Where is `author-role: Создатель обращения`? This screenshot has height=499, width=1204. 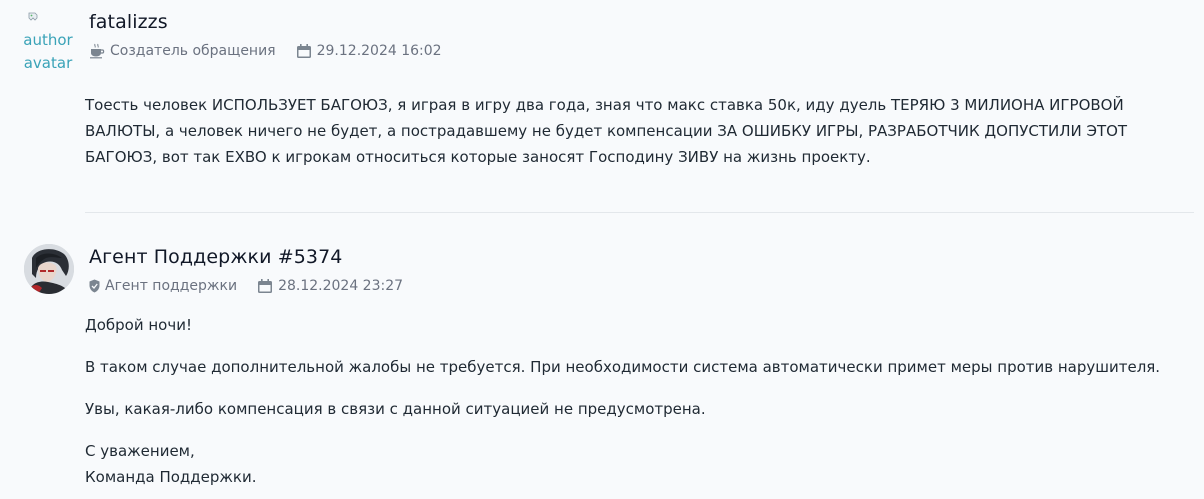
author-role: Создатель обращения is located at coordinates (182, 51).